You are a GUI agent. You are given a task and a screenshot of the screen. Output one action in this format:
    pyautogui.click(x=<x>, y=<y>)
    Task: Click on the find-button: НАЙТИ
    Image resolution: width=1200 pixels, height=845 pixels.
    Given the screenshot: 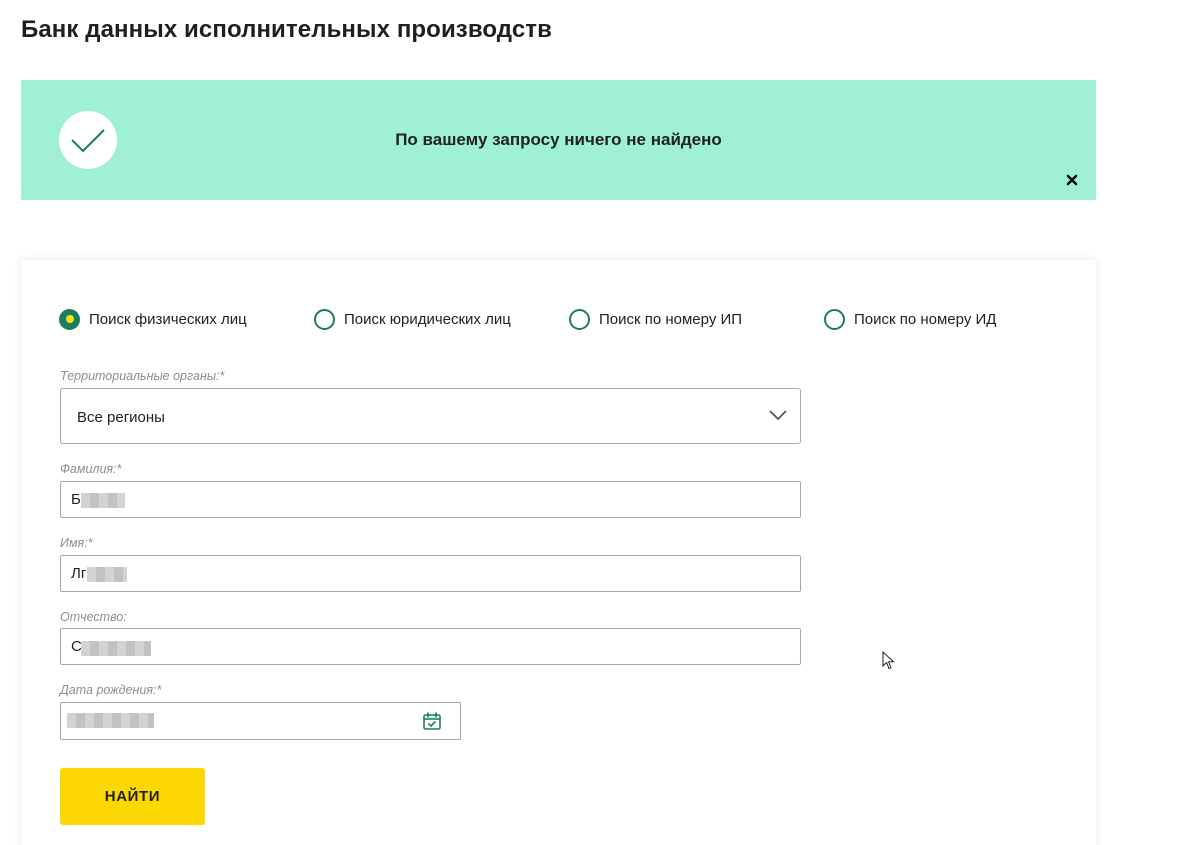 What is the action you would take?
    pyautogui.click(x=132, y=796)
    